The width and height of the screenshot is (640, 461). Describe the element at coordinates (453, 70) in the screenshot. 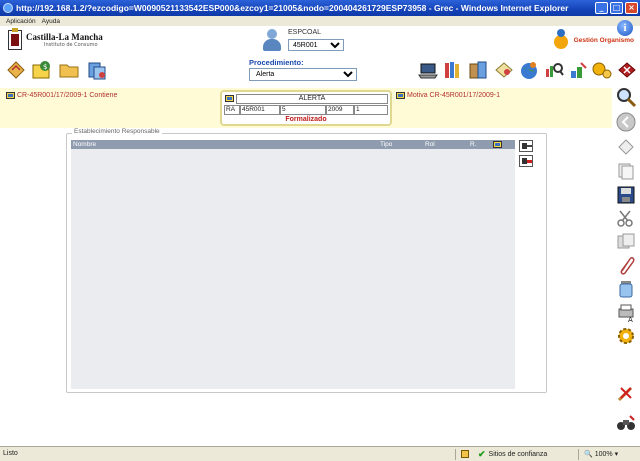

I see `books-icon` at that location.